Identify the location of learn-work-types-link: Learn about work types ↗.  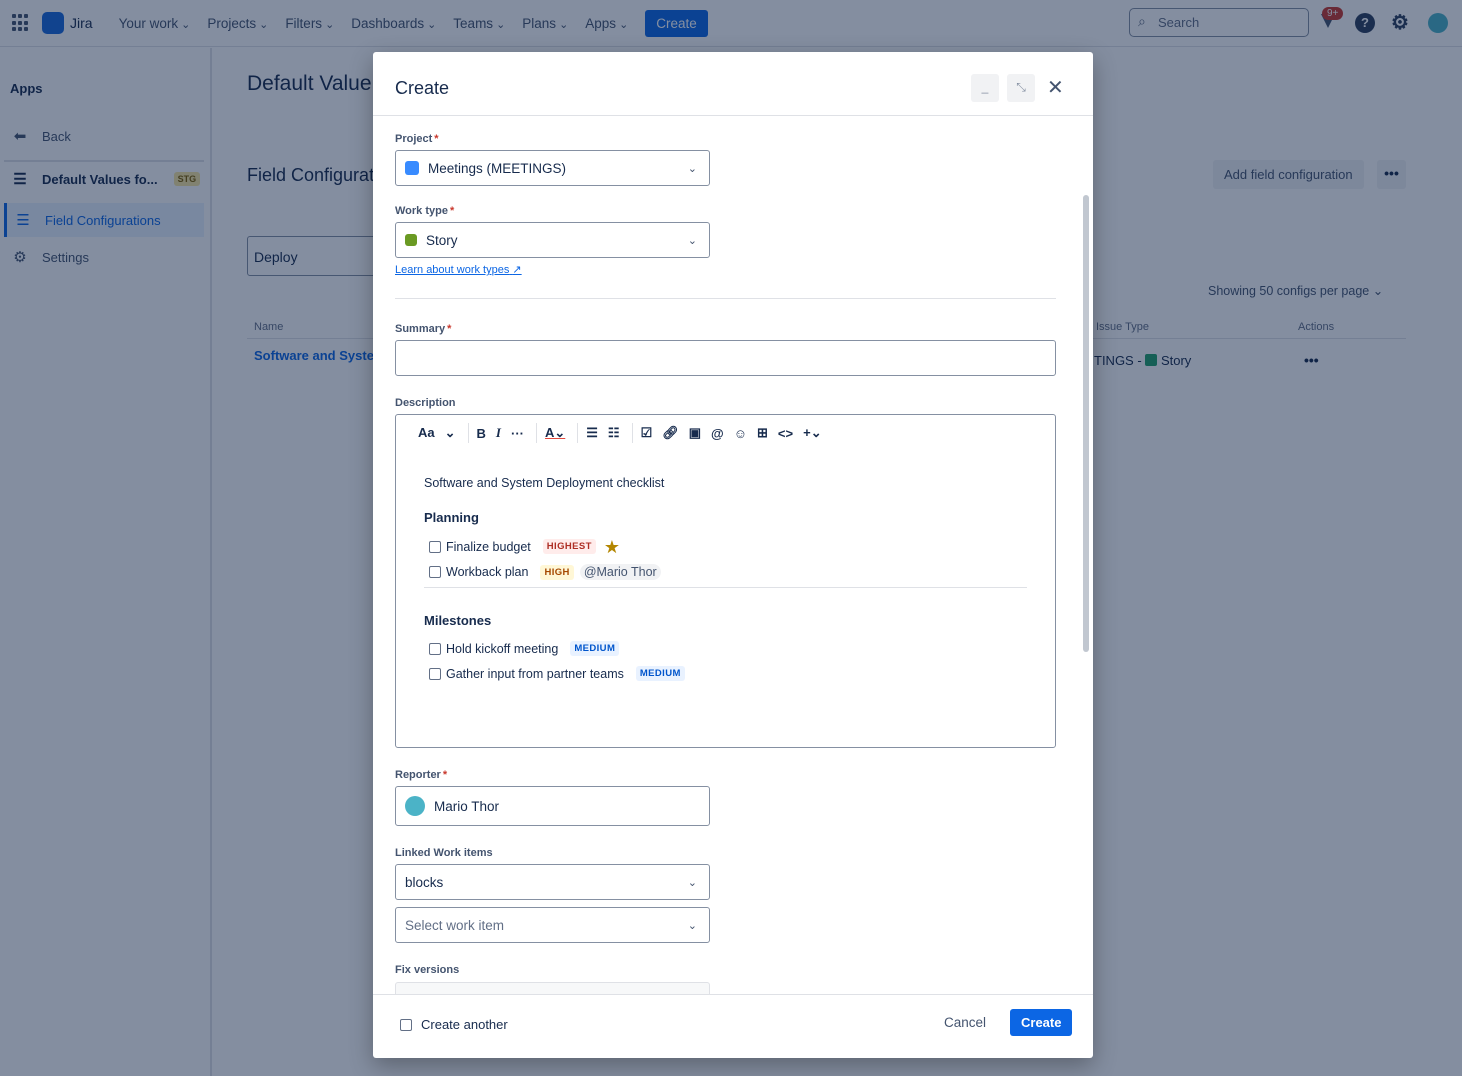
(458, 269).